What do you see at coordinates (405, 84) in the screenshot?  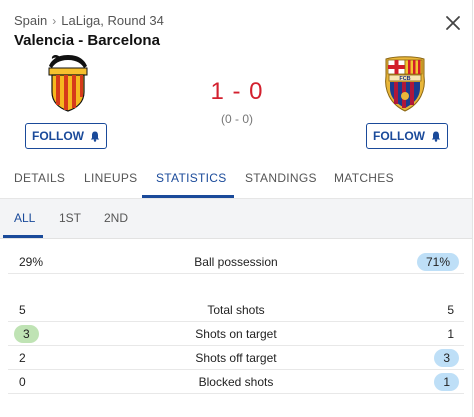 I see `barcelona-crest-icon: FCB` at bounding box center [405, 84].